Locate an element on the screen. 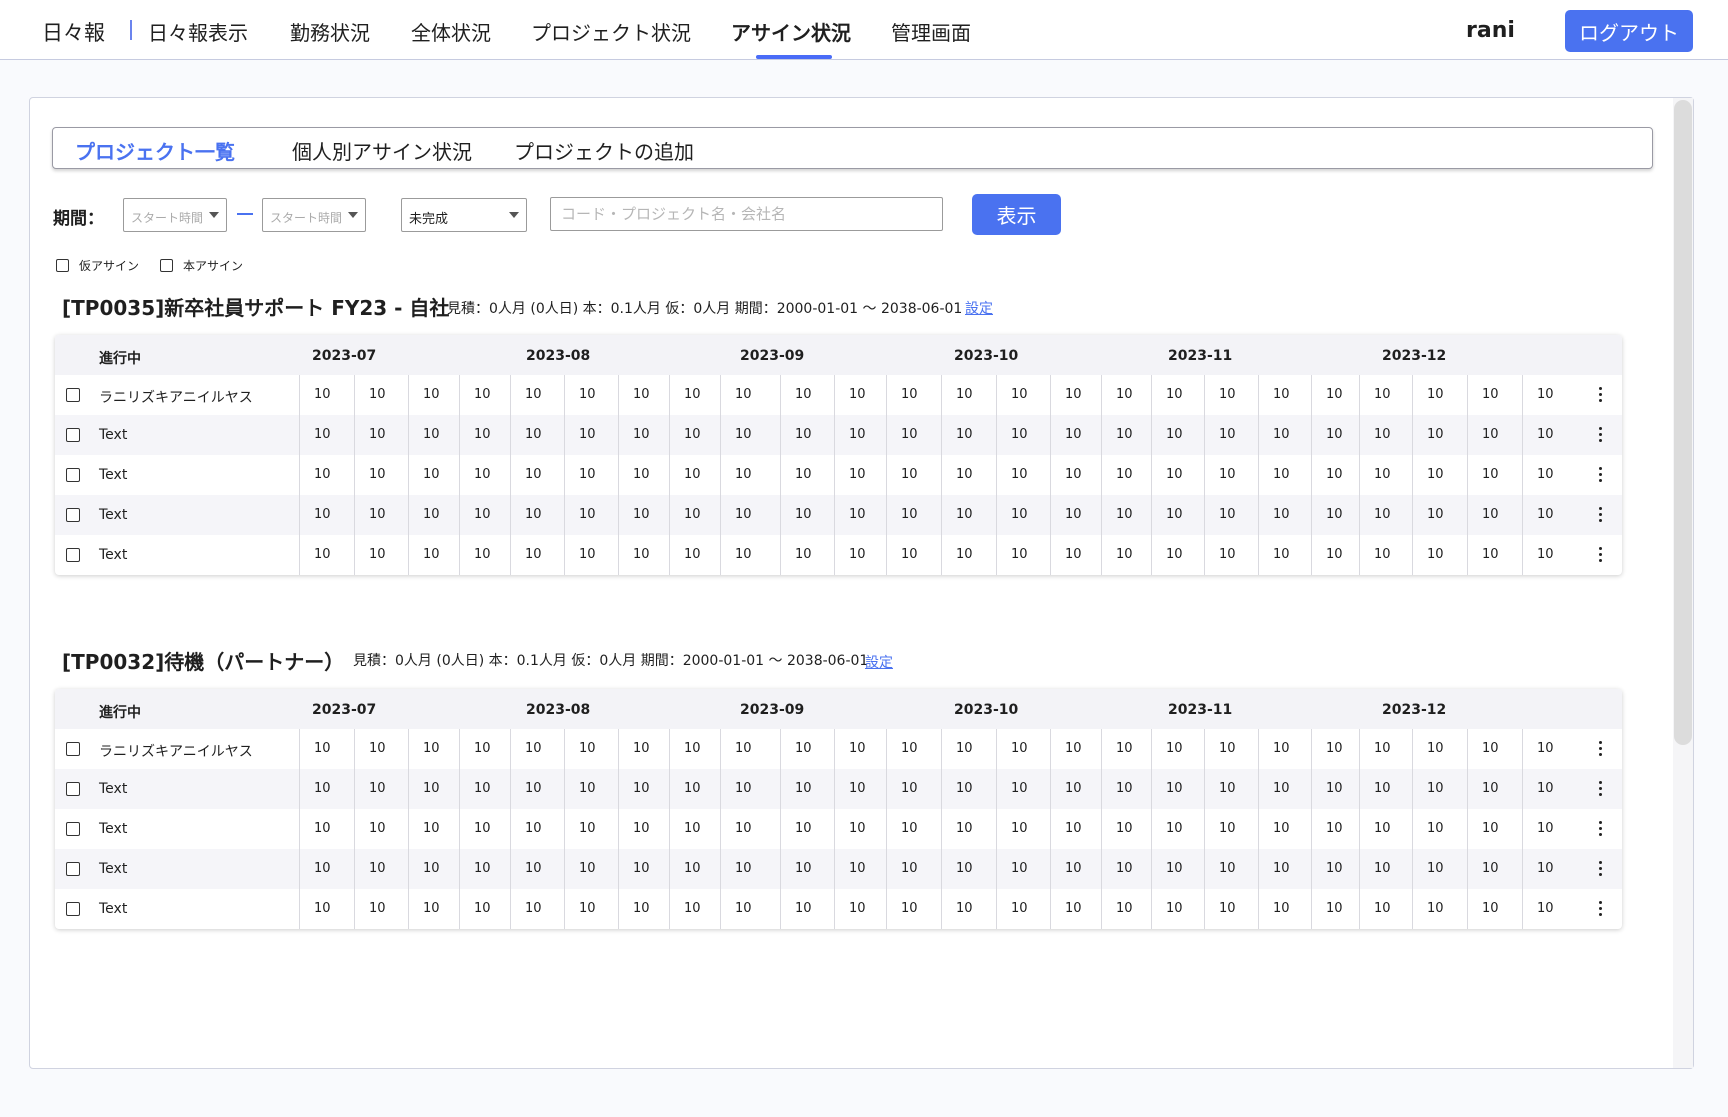 This screenshot has height=1117, width=1728. status-select: 未完成 is located at coordinates (464, 215).